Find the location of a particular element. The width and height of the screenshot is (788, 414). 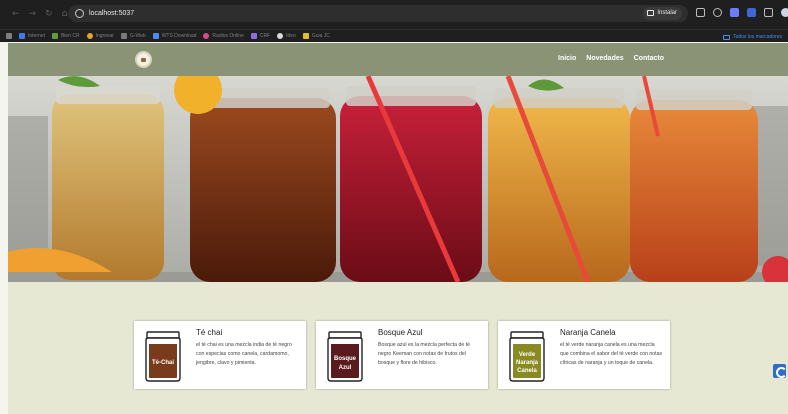

tea-jar-image: Verde Naranja Canela is located at coordinates (527, 356).